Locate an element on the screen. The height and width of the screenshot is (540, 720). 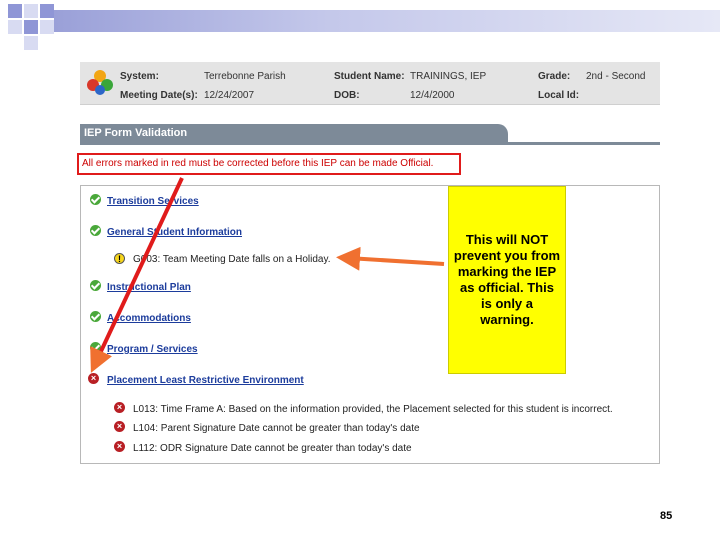
local-id-label: Local Id: is located at coordinates (559, 95).